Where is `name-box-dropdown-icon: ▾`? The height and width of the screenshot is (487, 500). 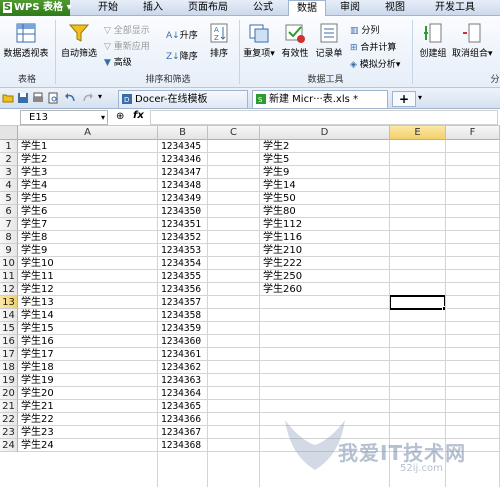 name-box-dropdown-icon: ▾ is located at coordinates (103, 117).